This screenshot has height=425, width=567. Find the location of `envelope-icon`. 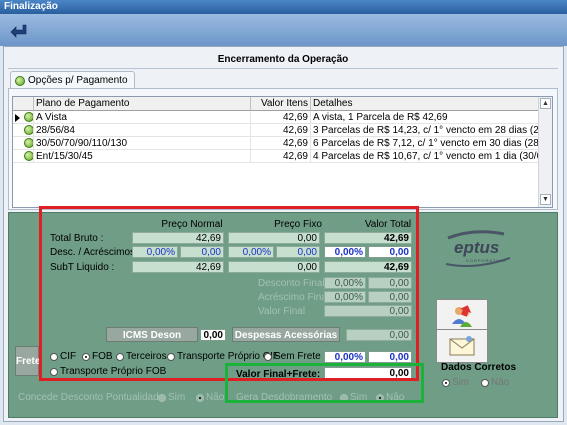

envelope-icon is located at coordinates (462, 346).